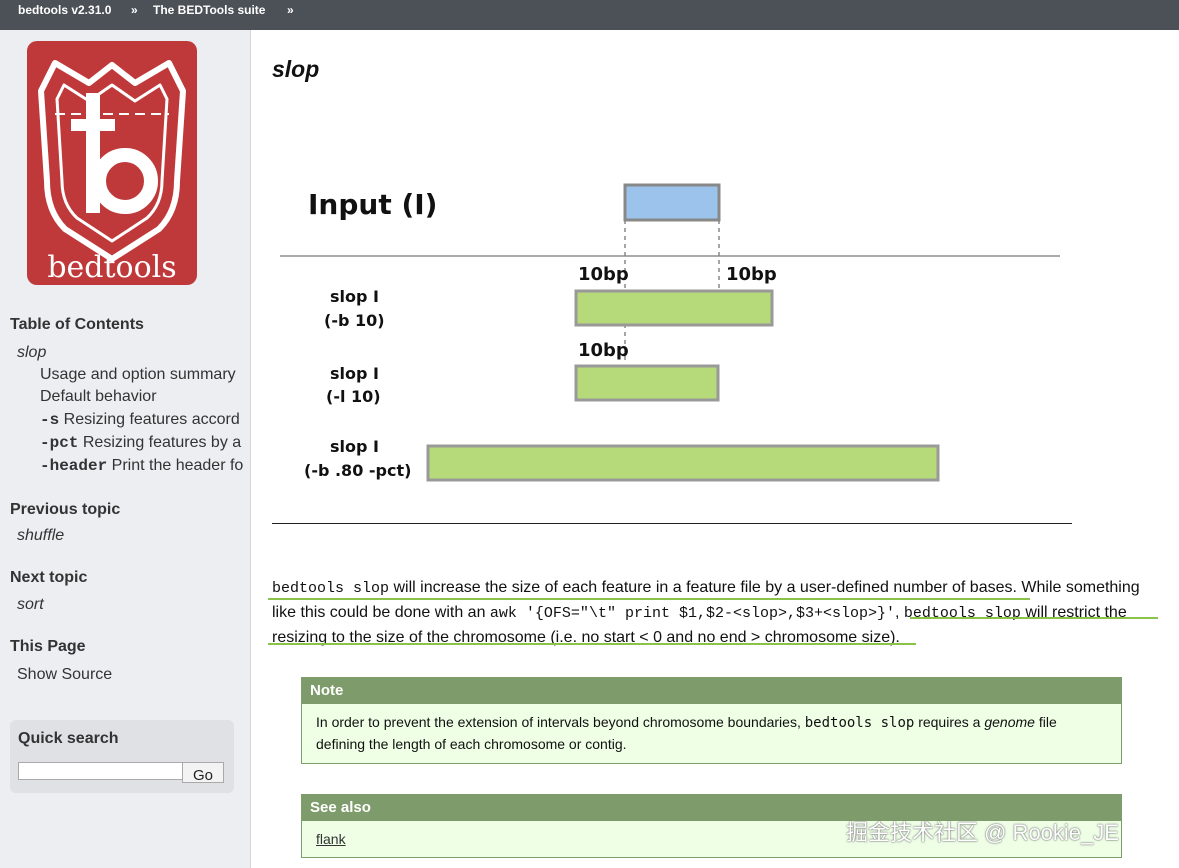  I want to click on diagram-slop-pct-interval, so click(683, 463).